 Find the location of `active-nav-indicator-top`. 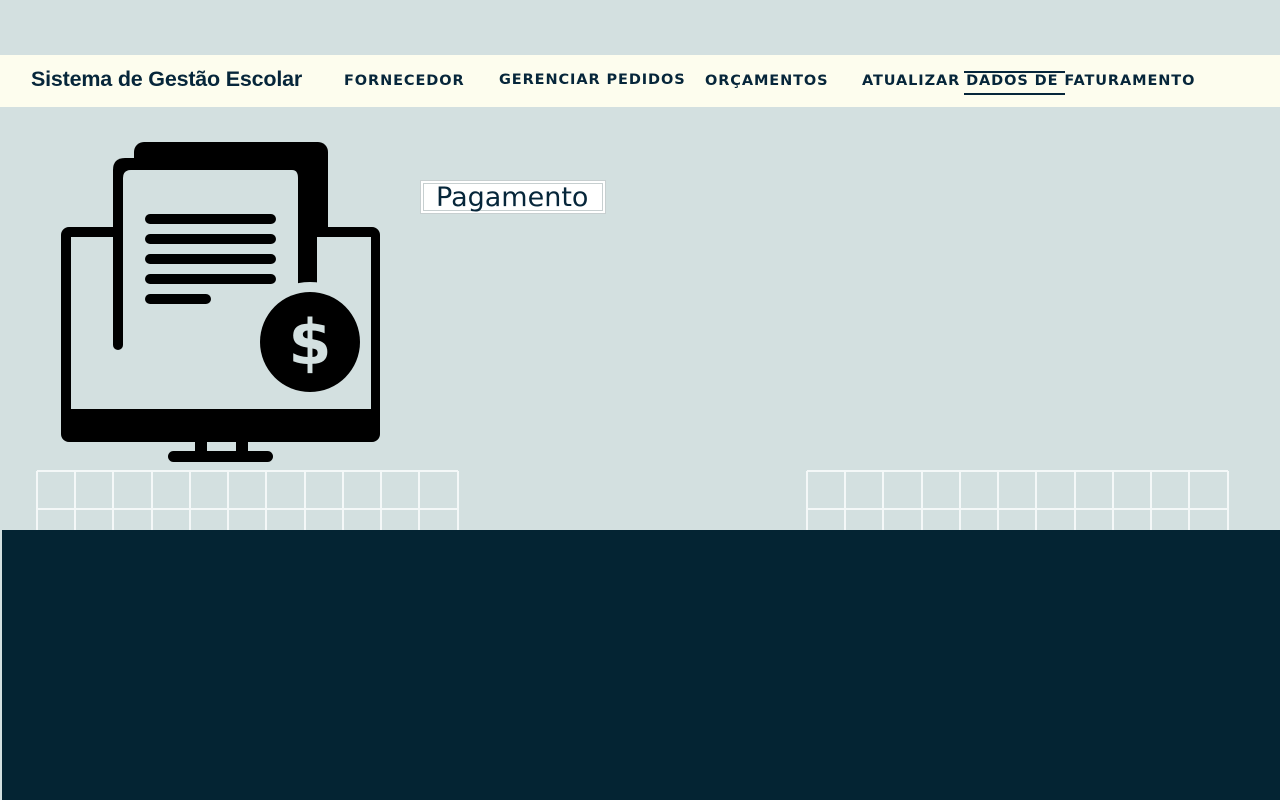

active-nav-indicator-top is located at coordinates (1014, 72).